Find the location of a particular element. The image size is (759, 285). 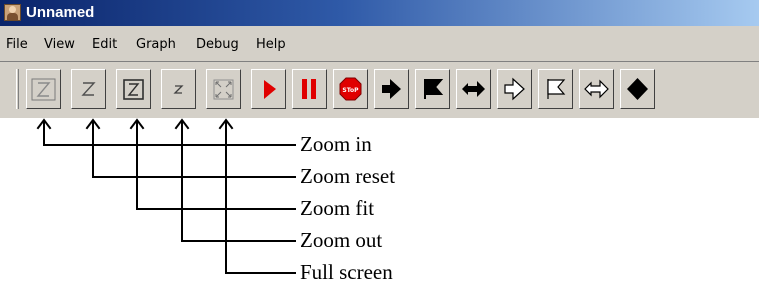

flag-outline-icon is located at coordinates (556, 89).